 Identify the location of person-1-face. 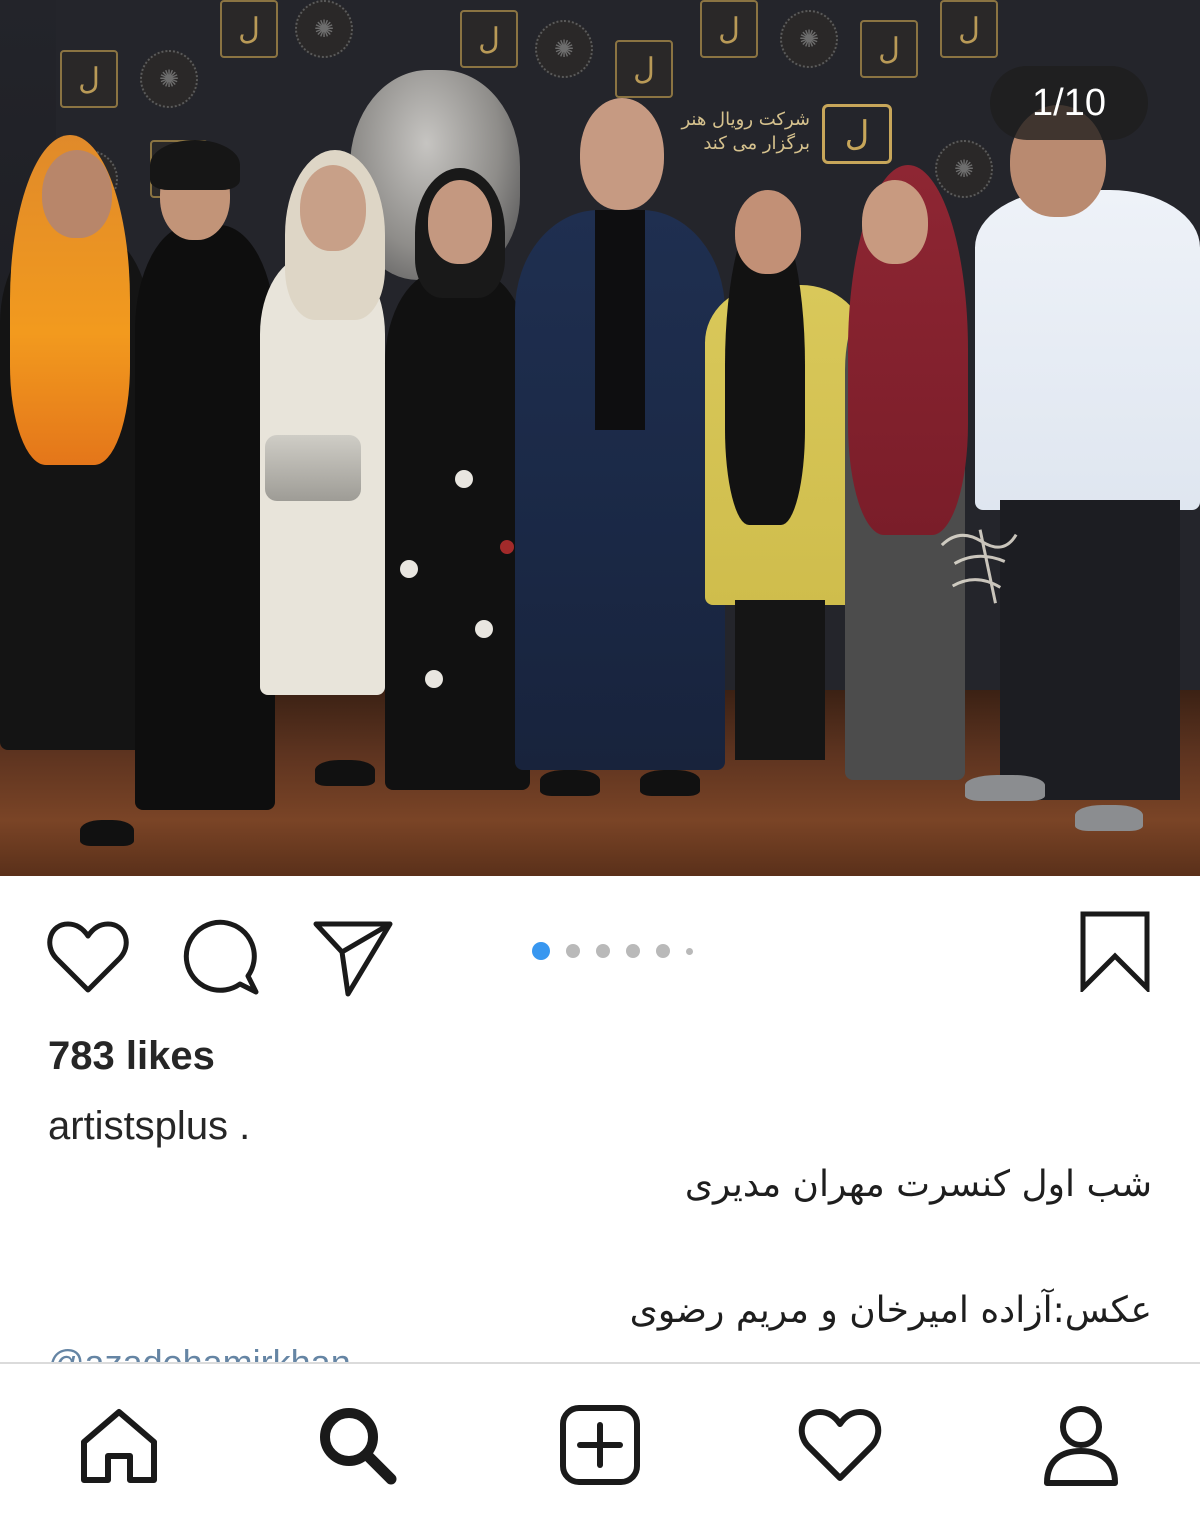
(77, 194).